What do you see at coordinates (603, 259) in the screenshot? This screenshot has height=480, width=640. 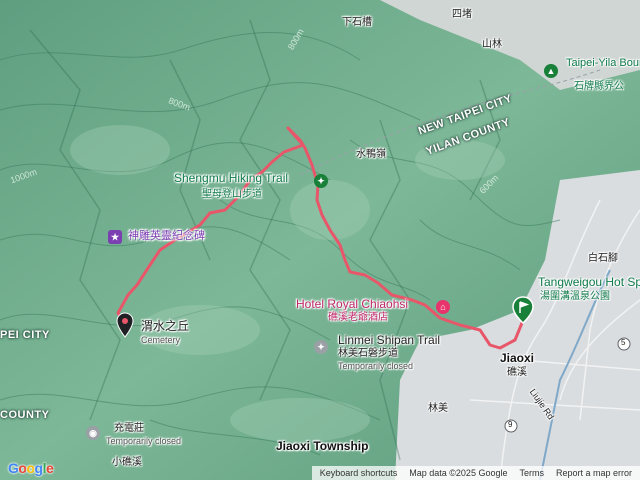 I see `village-label: 白石腳` at bounding box center [603, 259].